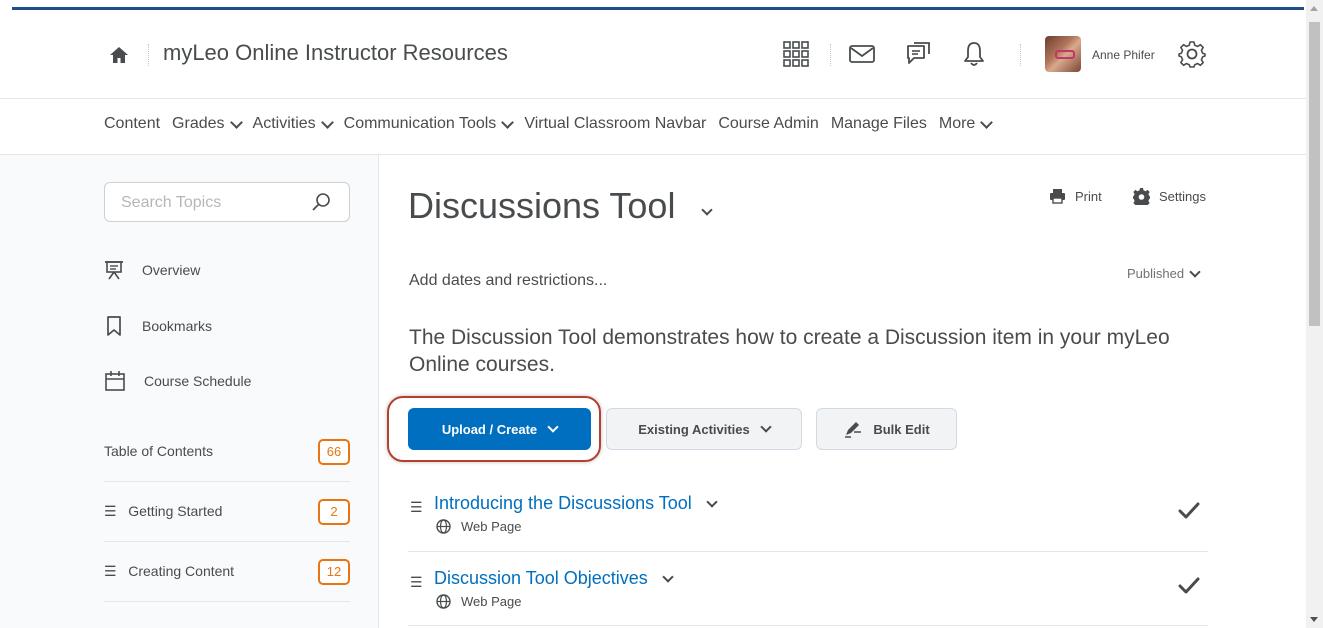 This screenshot has height=628, width=1323. Describe the element at coordinates (1314, 174) in the screenshot. I see `scrollbar-thumb` at that location.